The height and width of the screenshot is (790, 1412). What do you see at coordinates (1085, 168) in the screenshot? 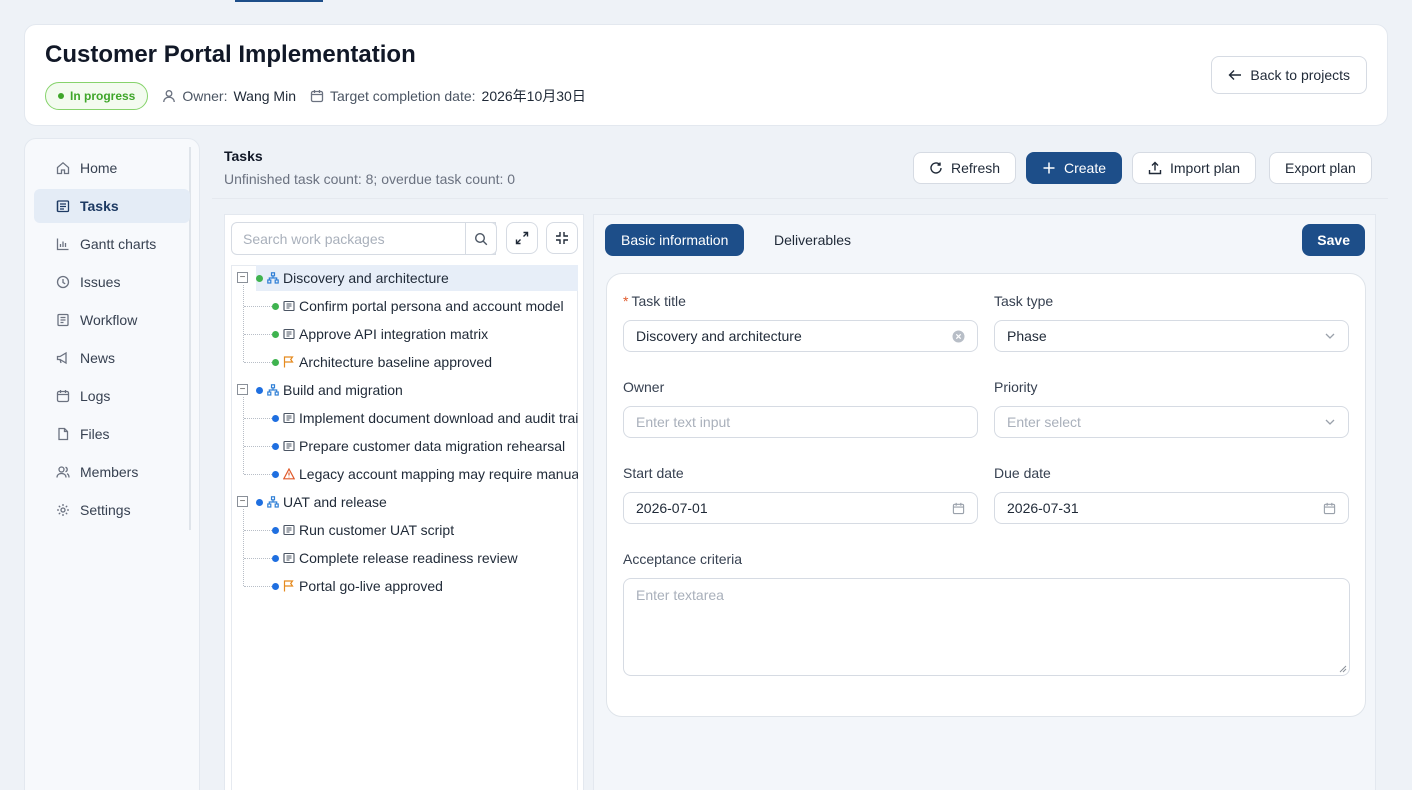
I see `create-label: Create` at bounding box center [1085, 168].